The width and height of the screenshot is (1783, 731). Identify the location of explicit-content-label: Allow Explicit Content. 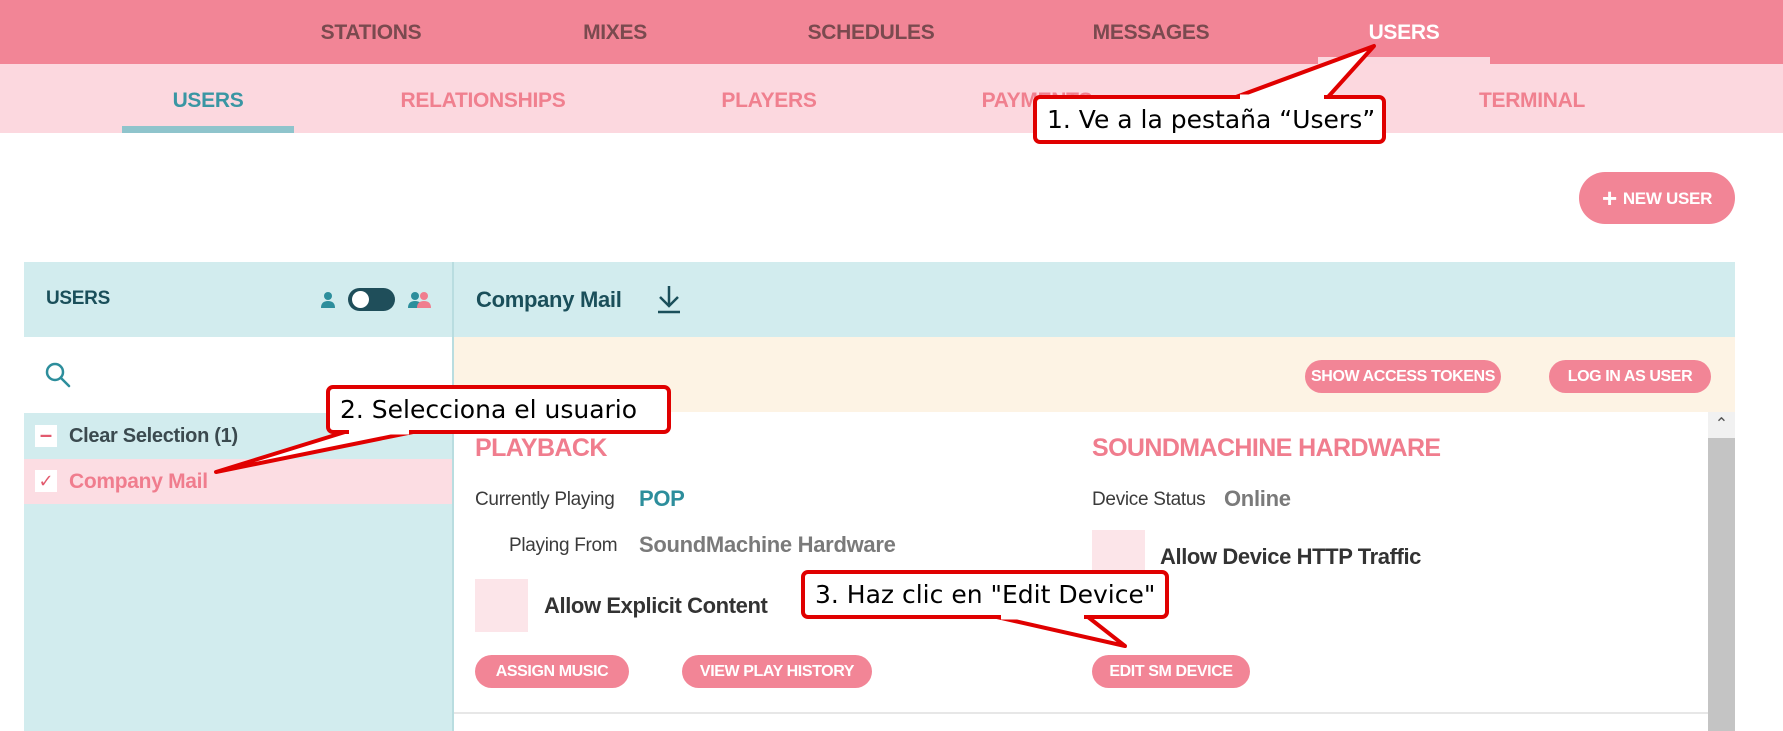
(656, 605).